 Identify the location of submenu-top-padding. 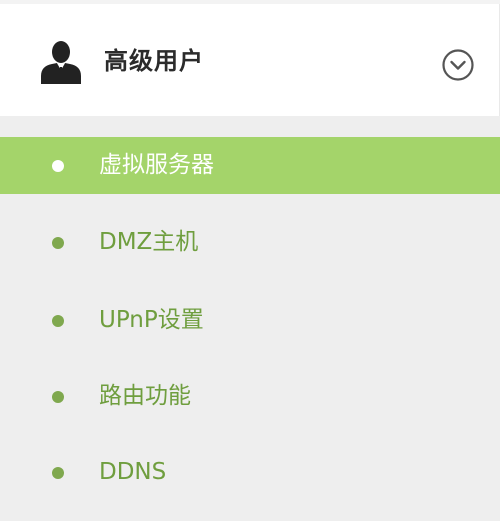
(250, 125).